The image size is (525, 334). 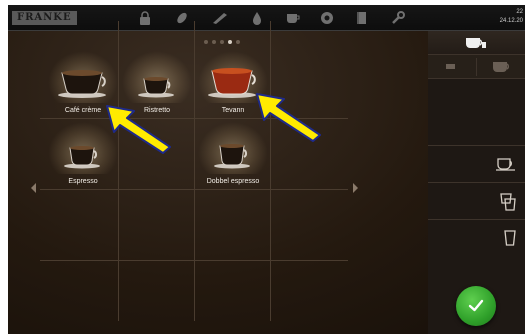 What do you see at coordinates (508, 202) in the screenshot?
I see `large-cup-icon` at bounding box center [508, 202].